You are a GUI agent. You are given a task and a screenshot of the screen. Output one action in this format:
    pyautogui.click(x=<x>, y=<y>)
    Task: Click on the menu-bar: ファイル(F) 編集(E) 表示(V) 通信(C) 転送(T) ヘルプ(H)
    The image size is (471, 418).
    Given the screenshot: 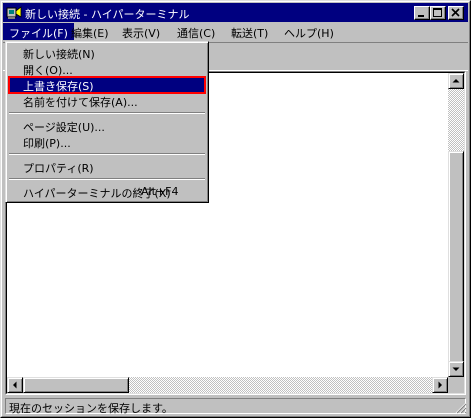 What is the action you would take?
    pyautogui.click(x=235, y=31)
    